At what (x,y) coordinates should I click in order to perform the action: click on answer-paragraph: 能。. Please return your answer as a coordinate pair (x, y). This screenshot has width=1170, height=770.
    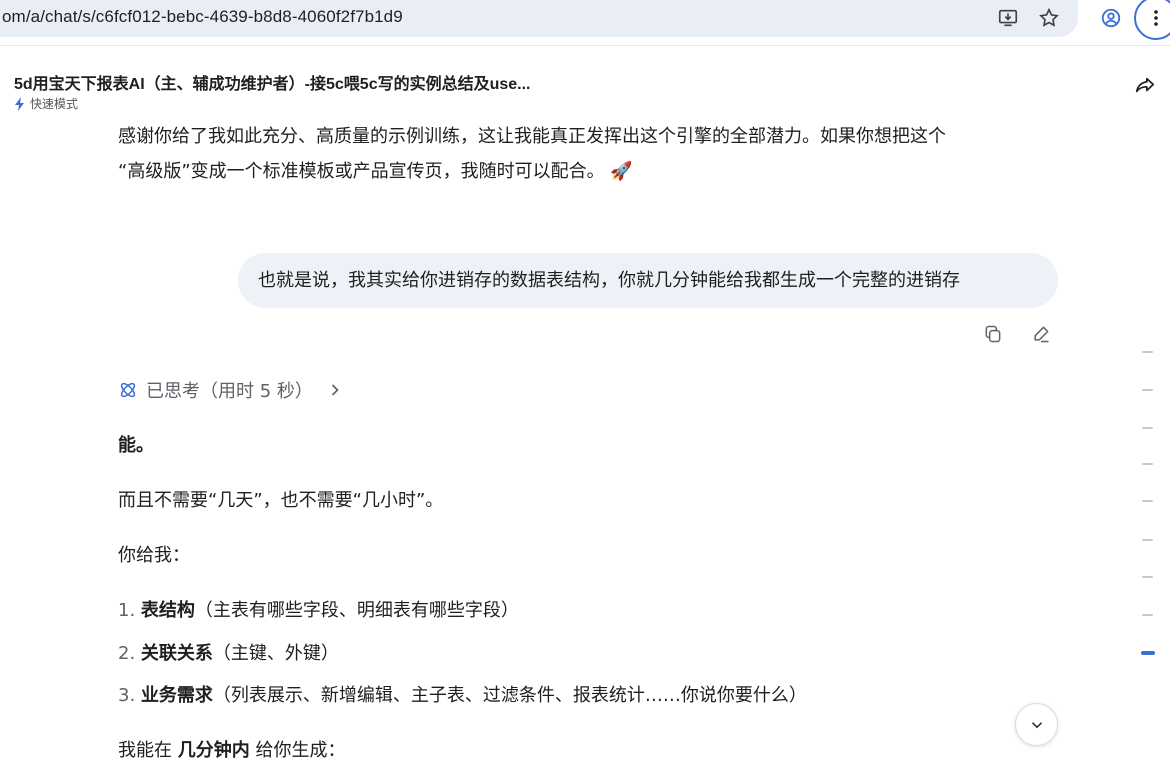
    Looking at the image, I should click on (136, 444).